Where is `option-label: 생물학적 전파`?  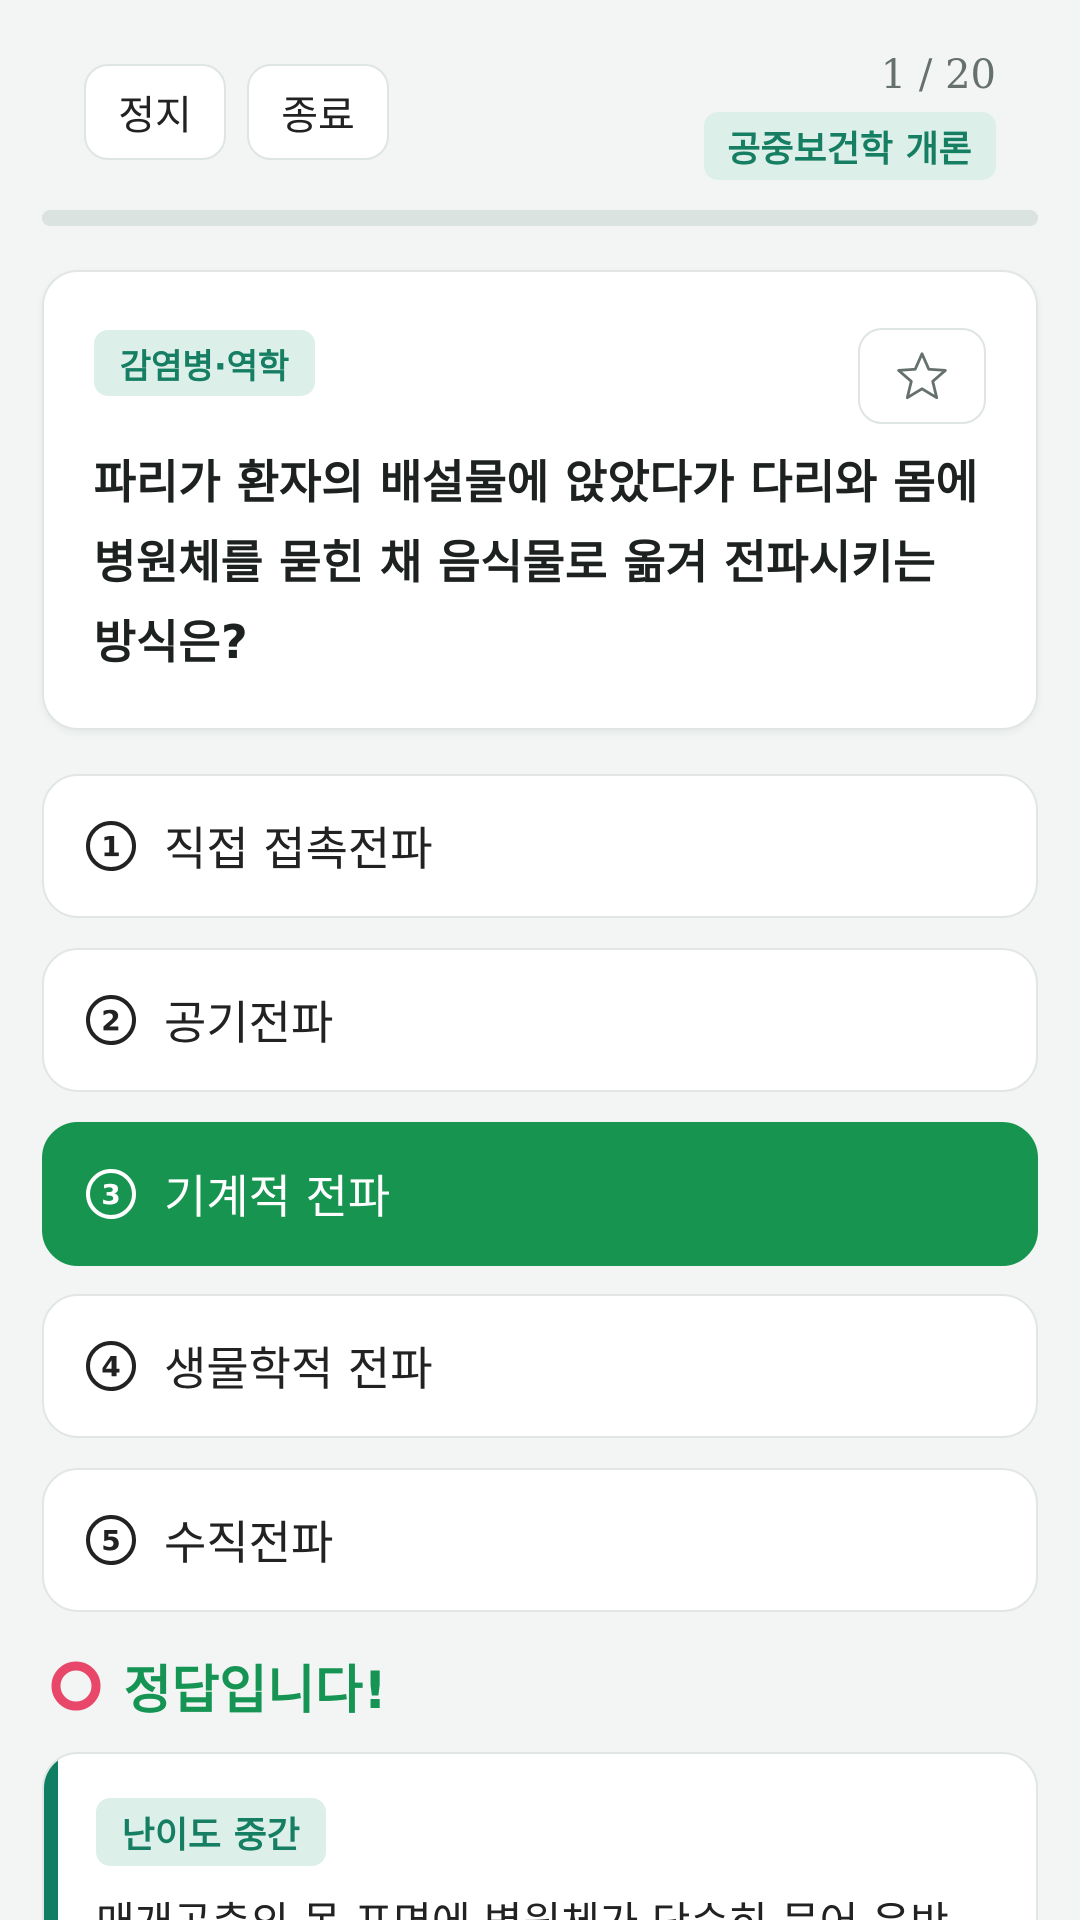
option-label: 생물학적 전파 is located at coordinates (298, 1369).